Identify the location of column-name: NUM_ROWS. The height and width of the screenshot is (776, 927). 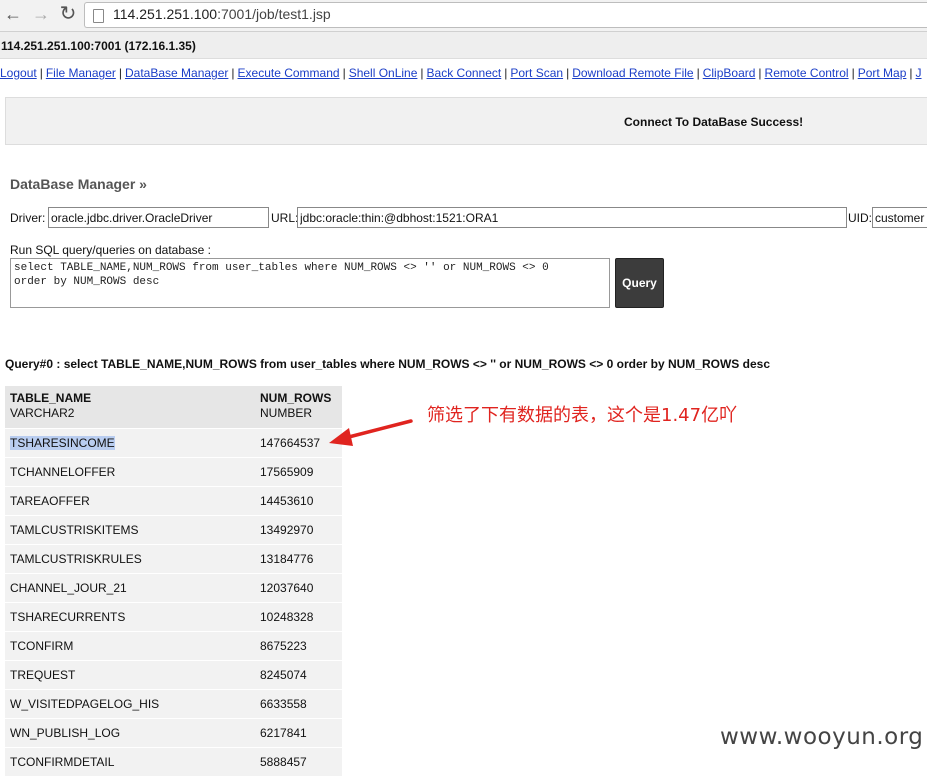
(296, 398).